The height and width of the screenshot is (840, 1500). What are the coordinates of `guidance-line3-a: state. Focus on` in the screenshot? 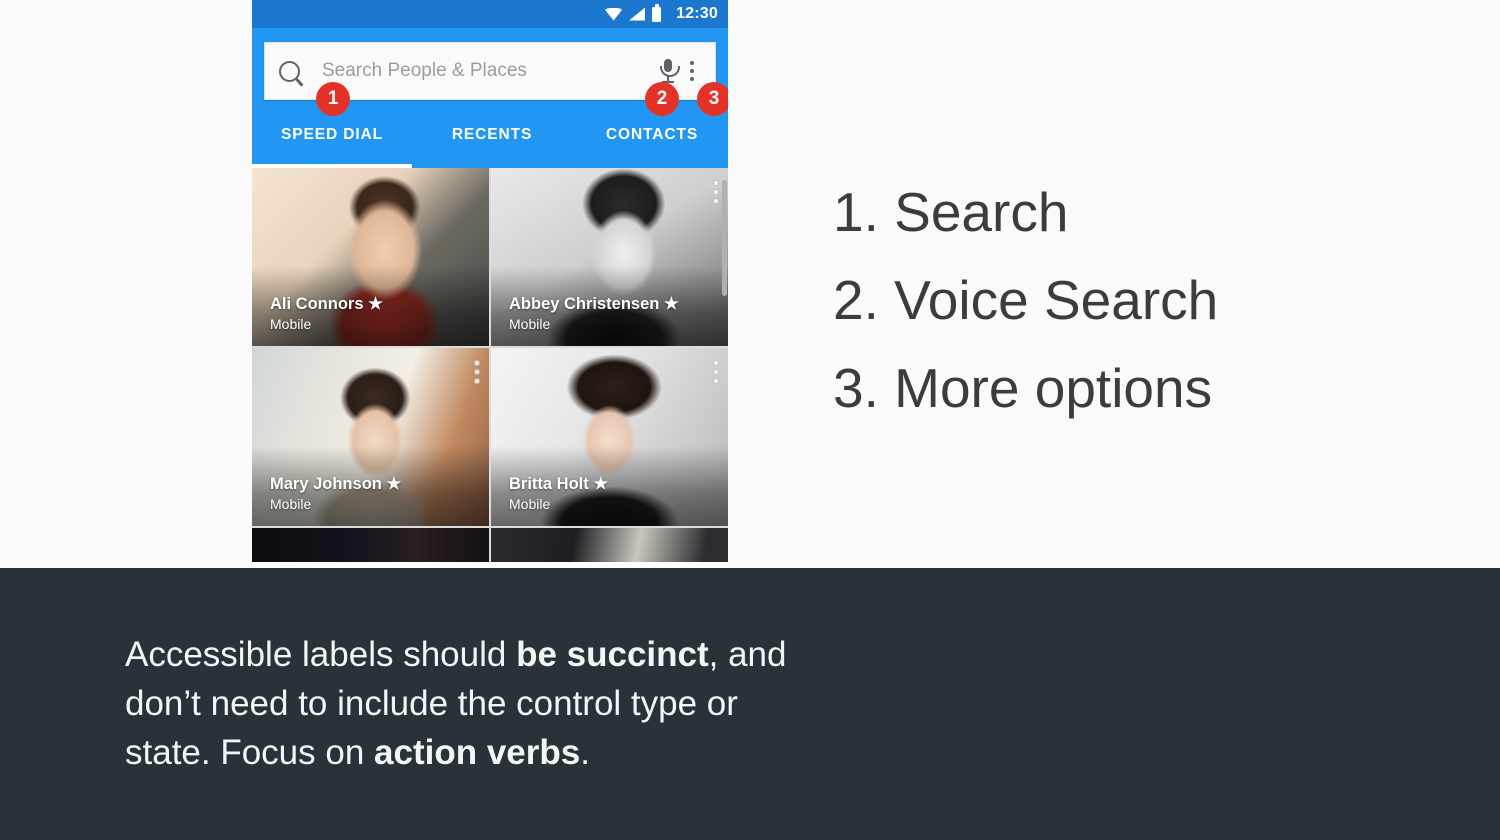 It's located at (250, 752).